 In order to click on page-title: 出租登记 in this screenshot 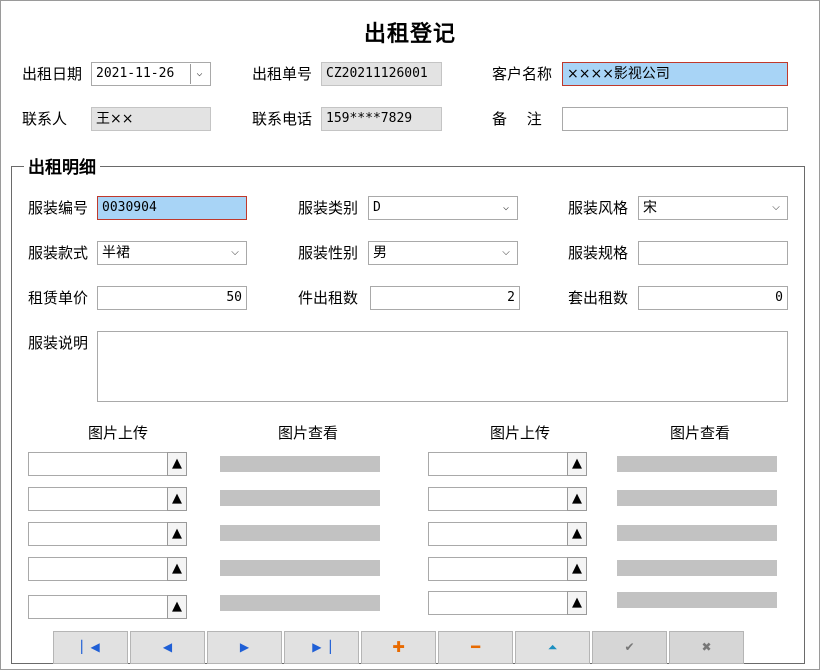, I will do `click(409, 34)`.